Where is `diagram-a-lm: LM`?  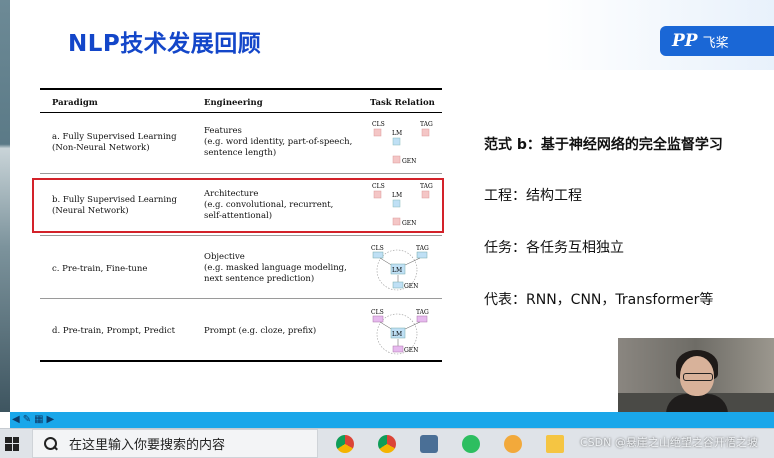 diagram-a-lm: LM is located at coordinates (397, 133).